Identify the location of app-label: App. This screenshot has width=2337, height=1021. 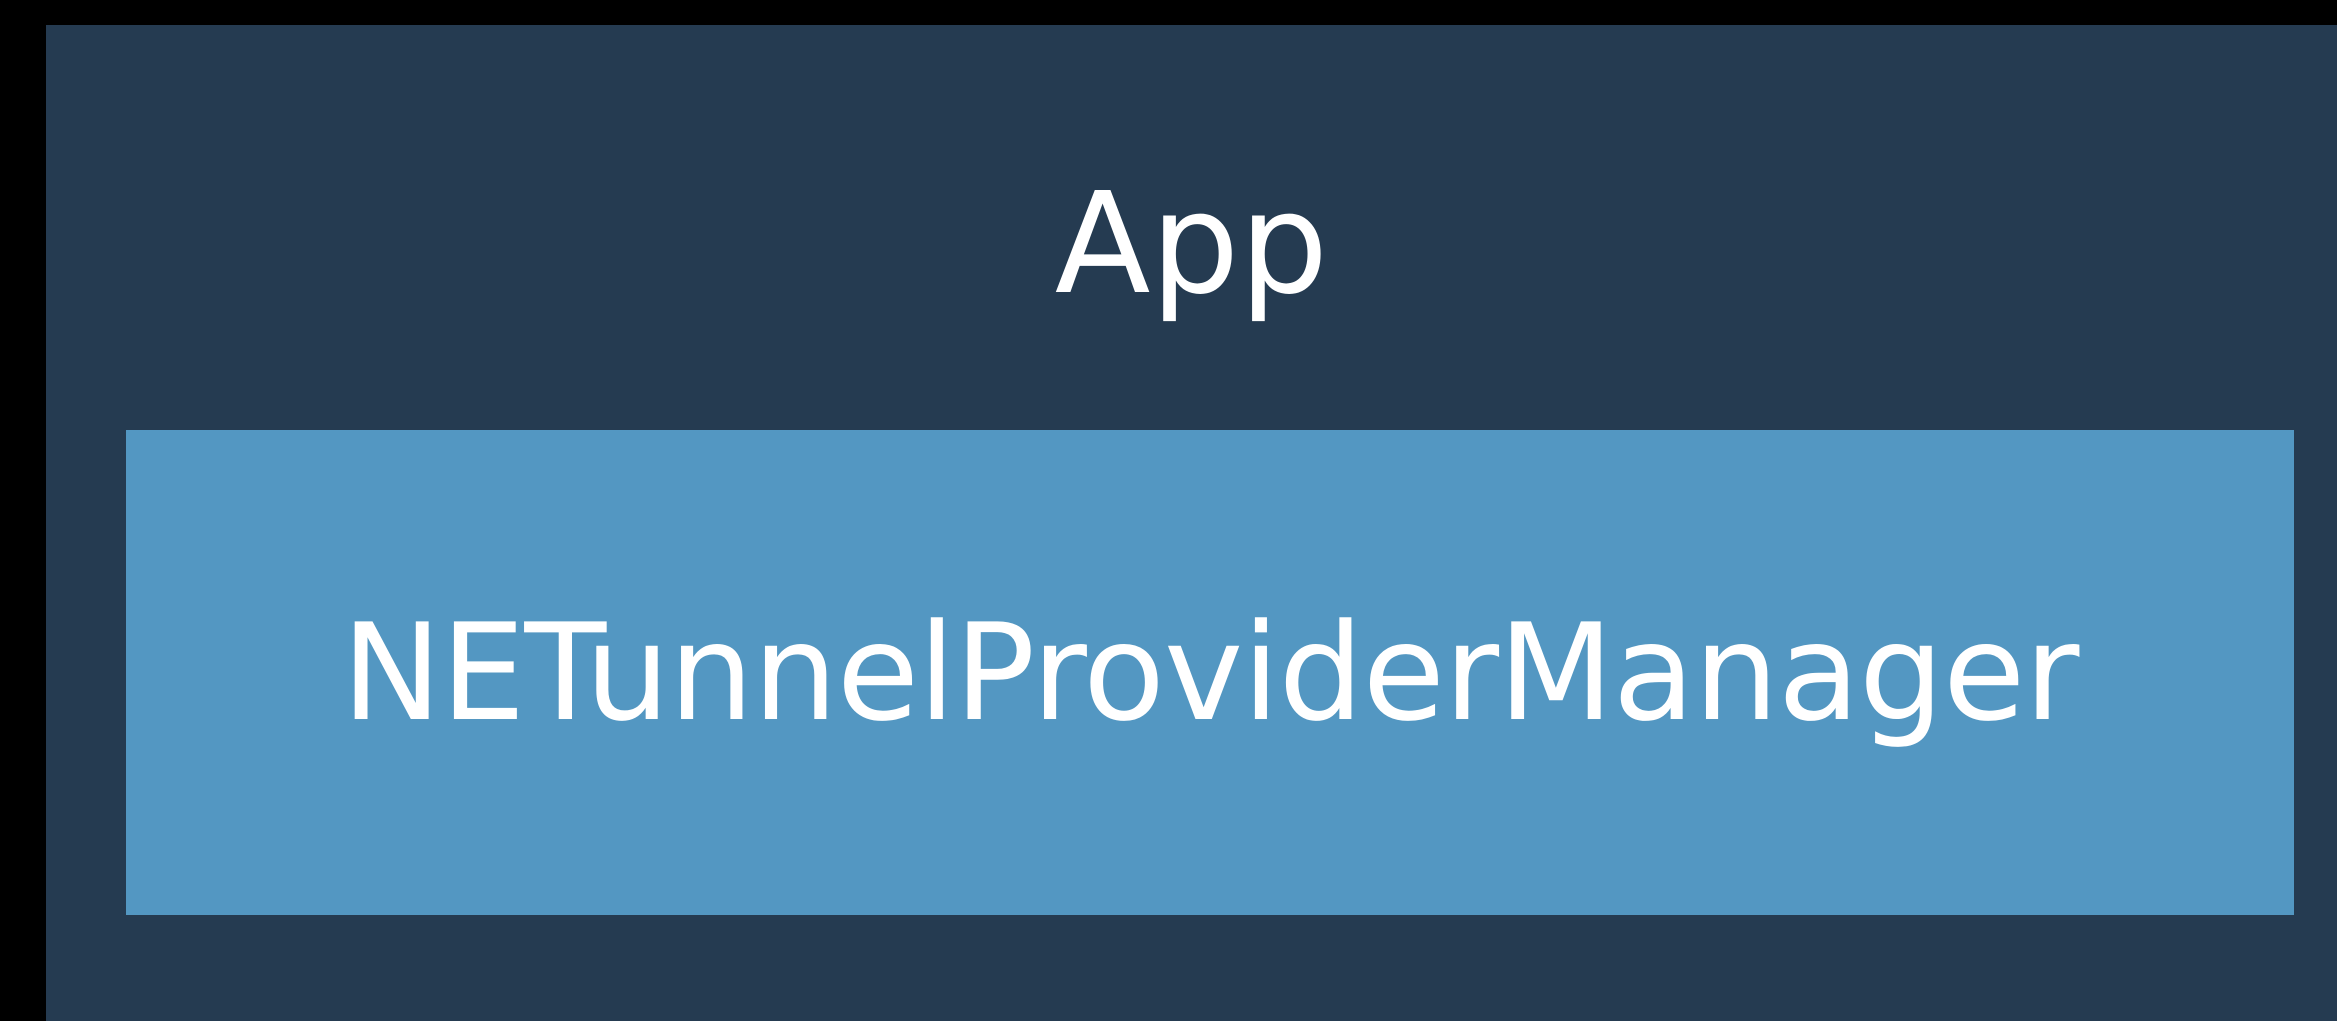
(1191, 244).